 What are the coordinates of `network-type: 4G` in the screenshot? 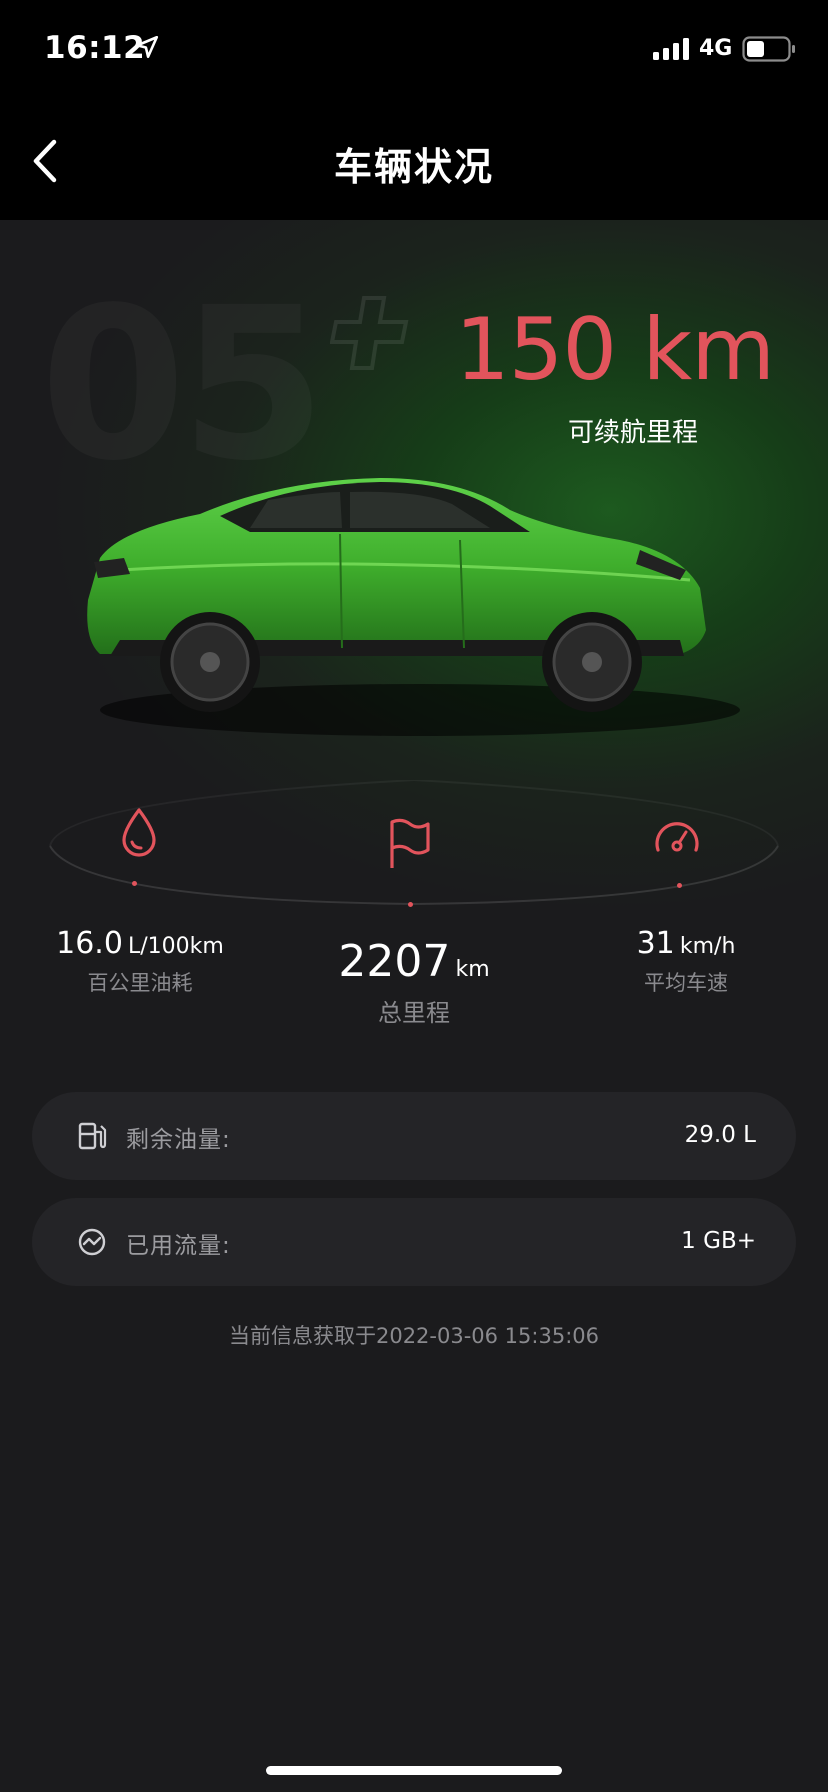 It's located at (716, 48).